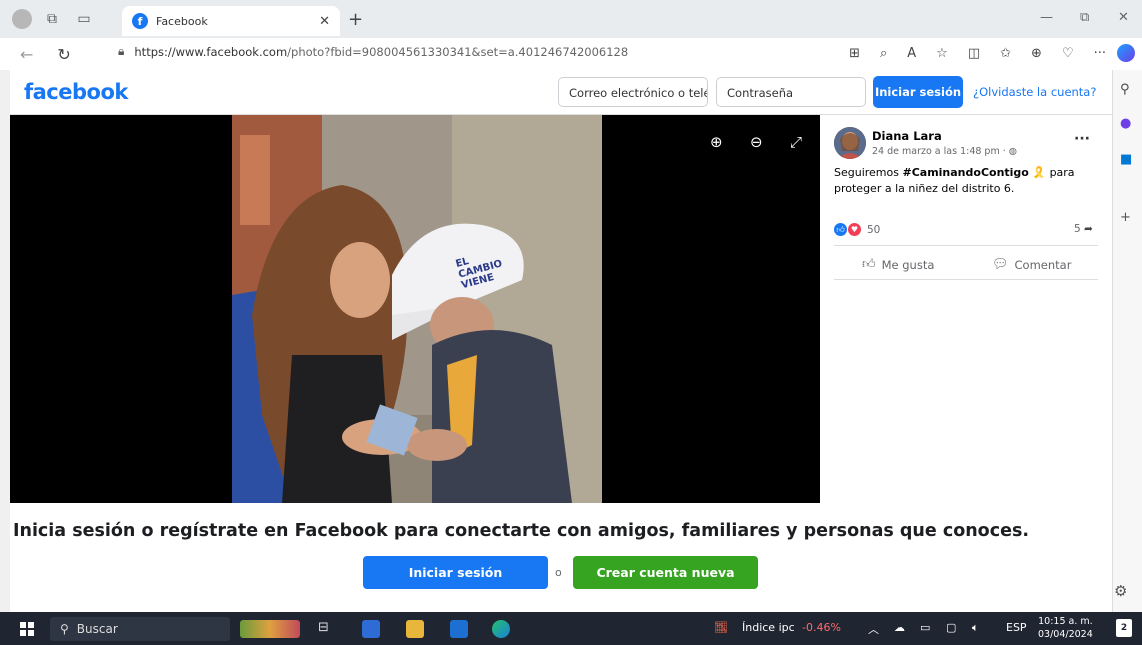  I want to click on forgot-account-link: ¿Olvidaste la cuenta?, so click(1034, 92).